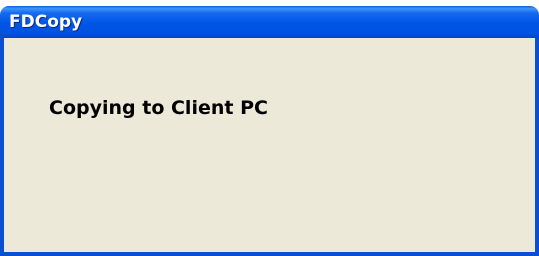  I want to click on status-message: Copying to Client PC, so click(158, 108).